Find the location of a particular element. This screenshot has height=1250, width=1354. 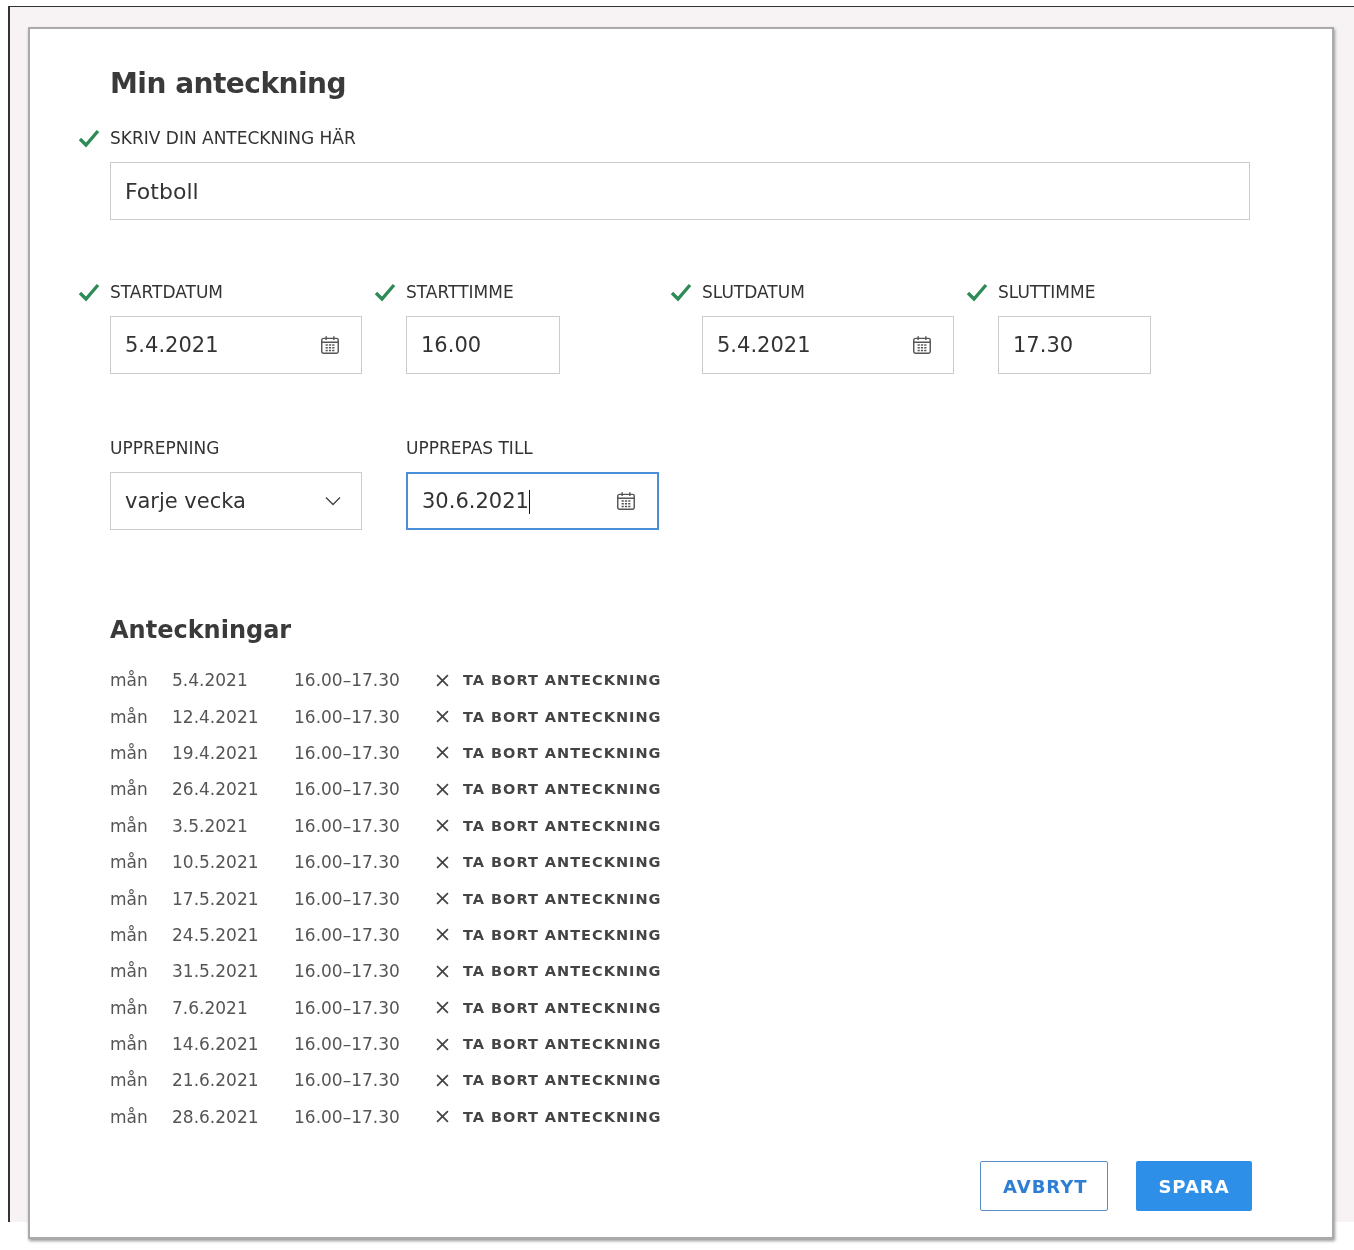

chevron-down-icon is located at coordinates (333, 501).